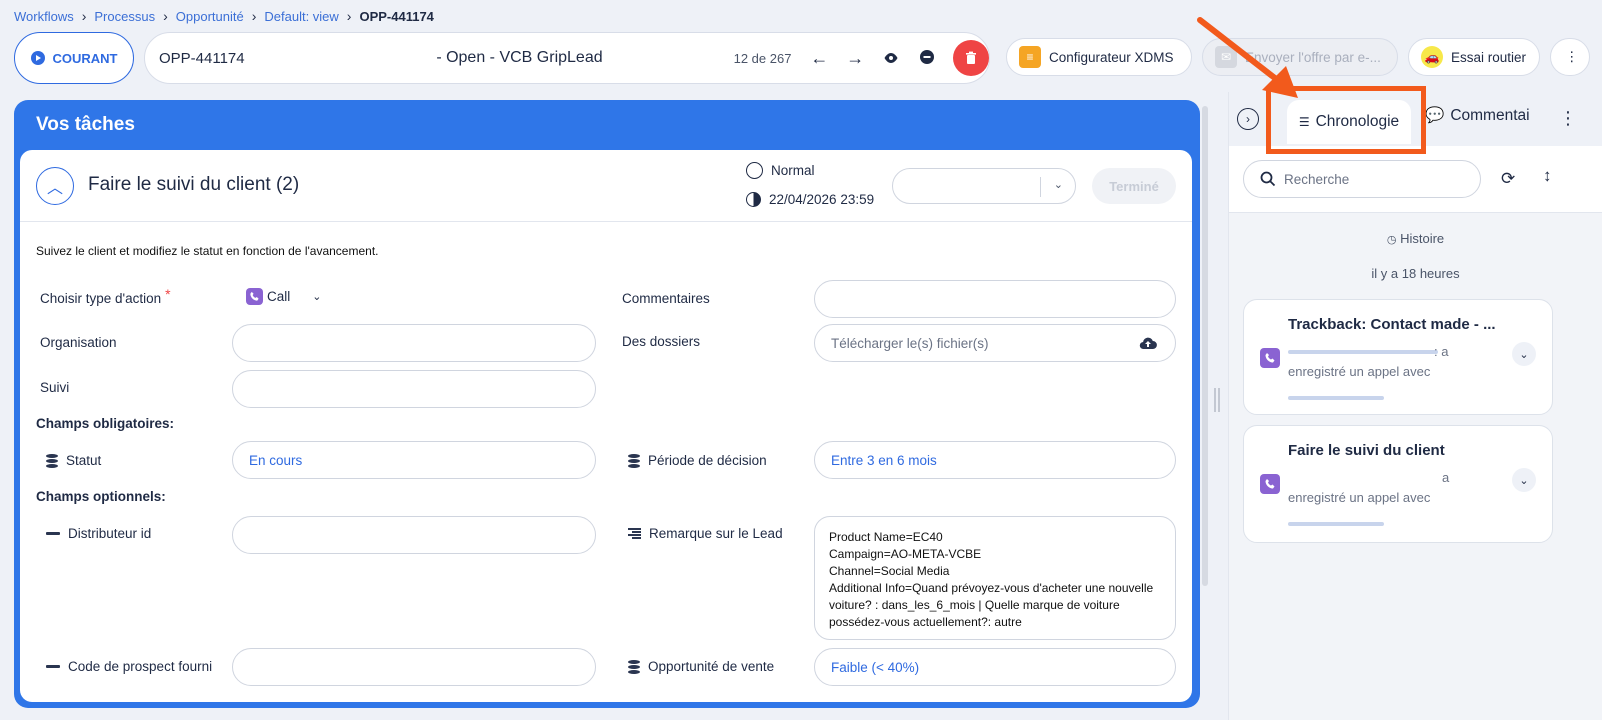  Describe the element at coordinates (1547, 176) in the screenshot. I see `expand-vertical-icon: ↕` at that location.